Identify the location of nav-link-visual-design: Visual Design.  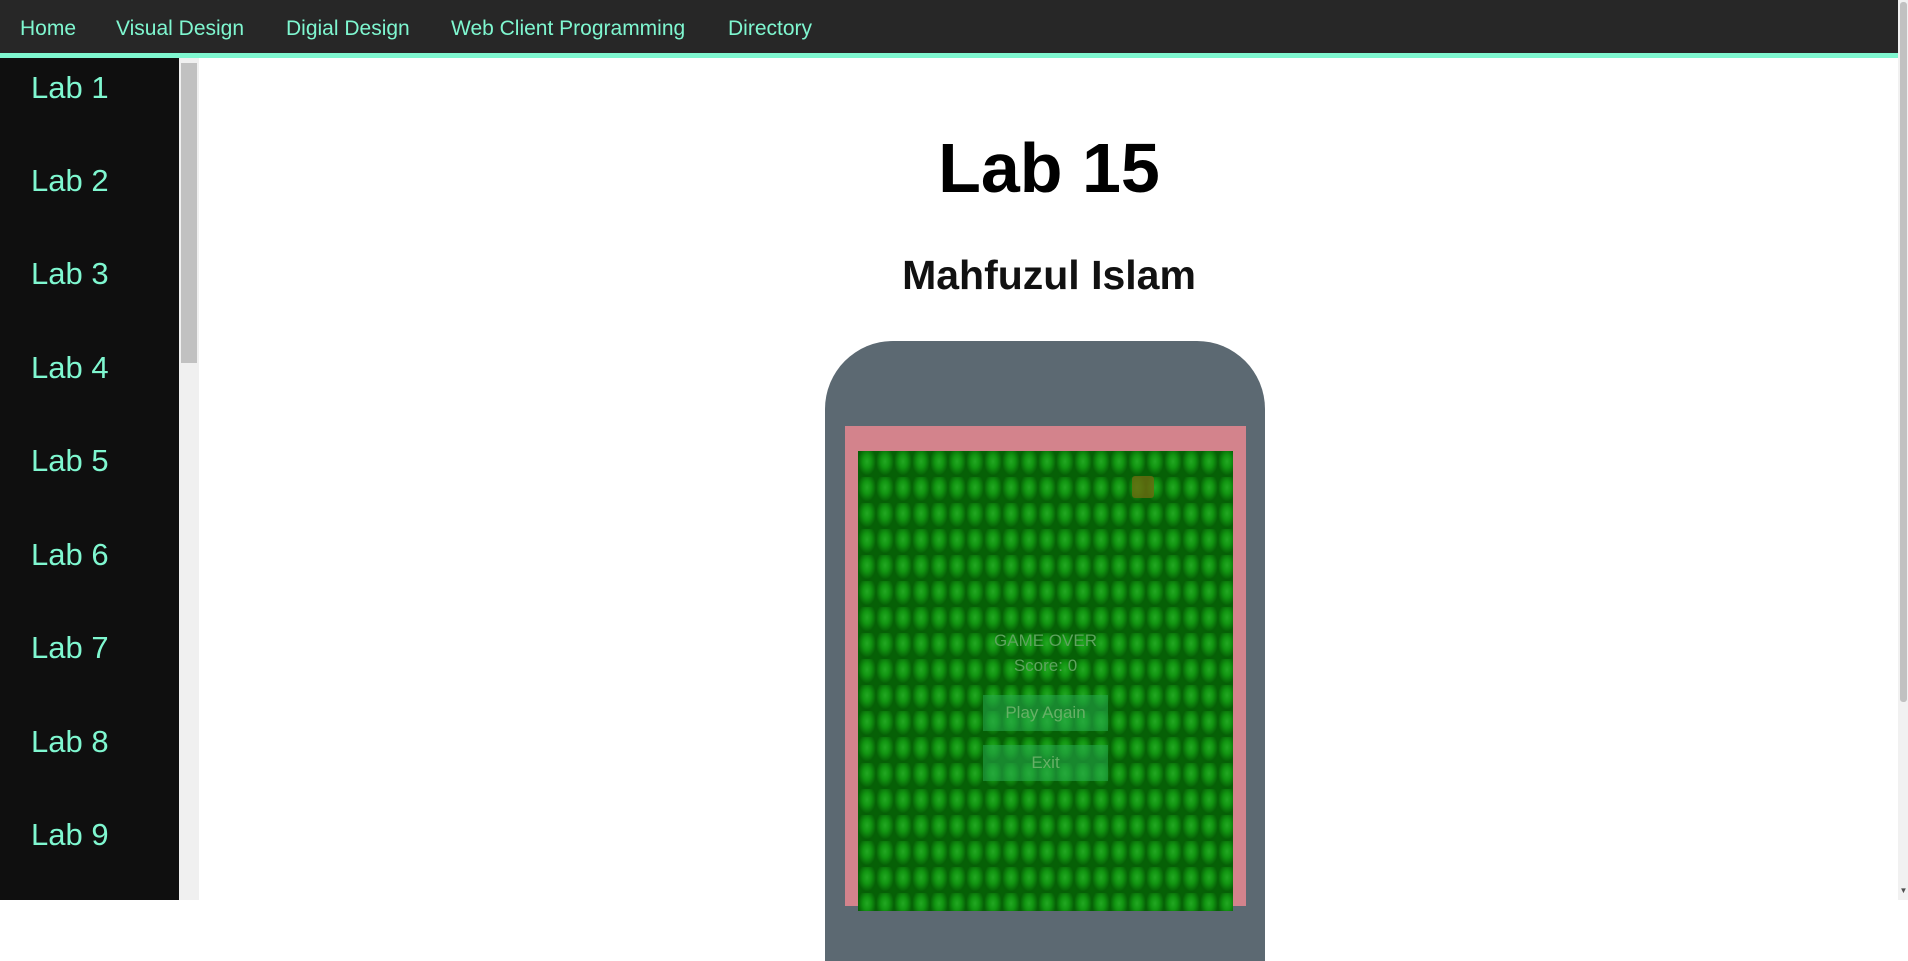
(180, 29).